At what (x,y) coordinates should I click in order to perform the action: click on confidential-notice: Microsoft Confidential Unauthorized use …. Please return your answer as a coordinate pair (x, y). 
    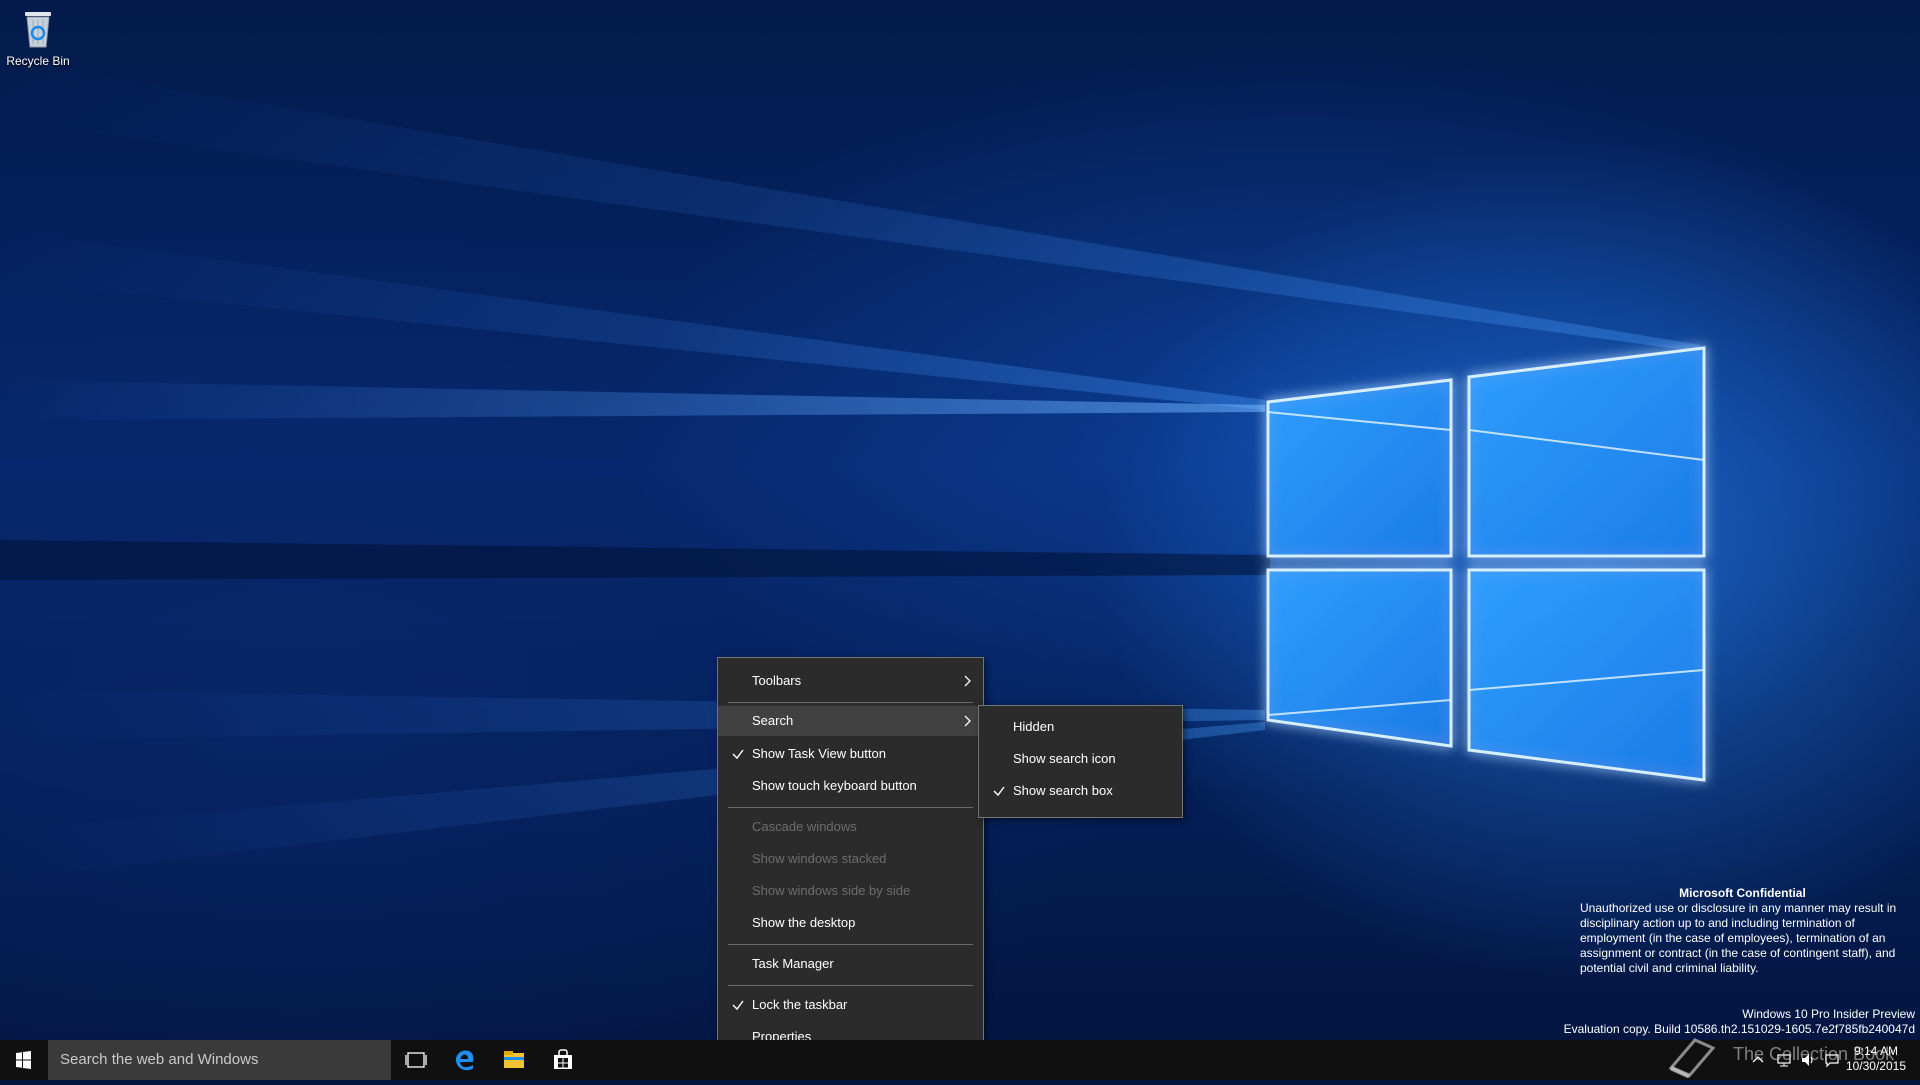
    Looking at the image, I should click on (1742, 931).